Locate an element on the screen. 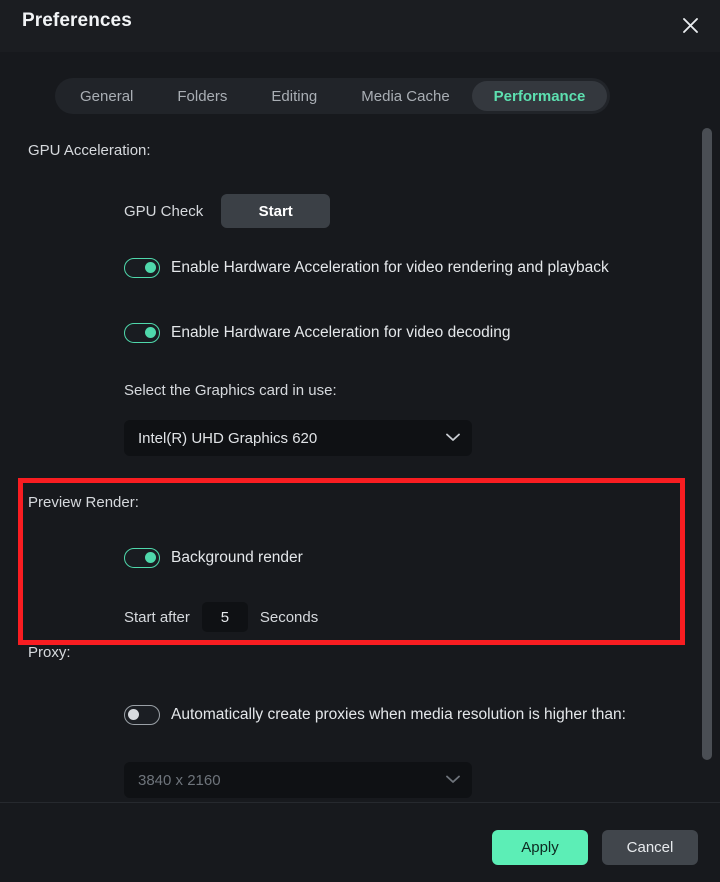 Image resolution: width=720 pixels, height=882 pixels. graphics-card-label: Select the Graphics card in use: is located at coordinates (230, 390).